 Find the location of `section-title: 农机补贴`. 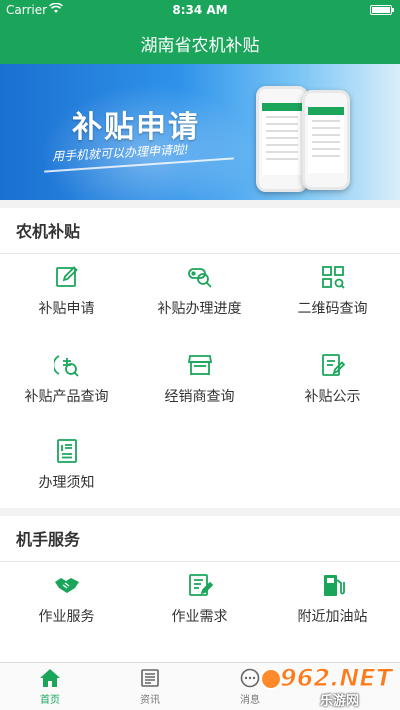

section-title: 农机补贴 is located at coordinates (48, 231).